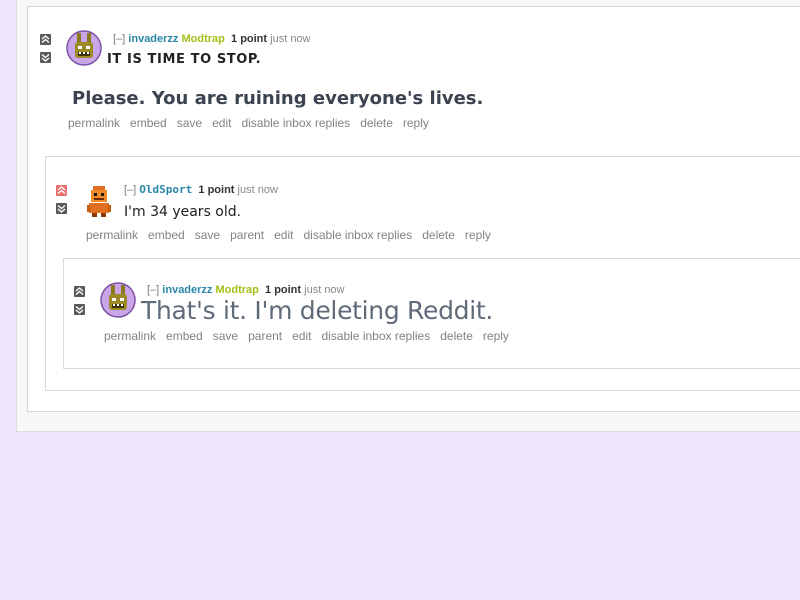  I want to click on comment-tagline: [–] OldSport 1 point just now, so click(201, 189).